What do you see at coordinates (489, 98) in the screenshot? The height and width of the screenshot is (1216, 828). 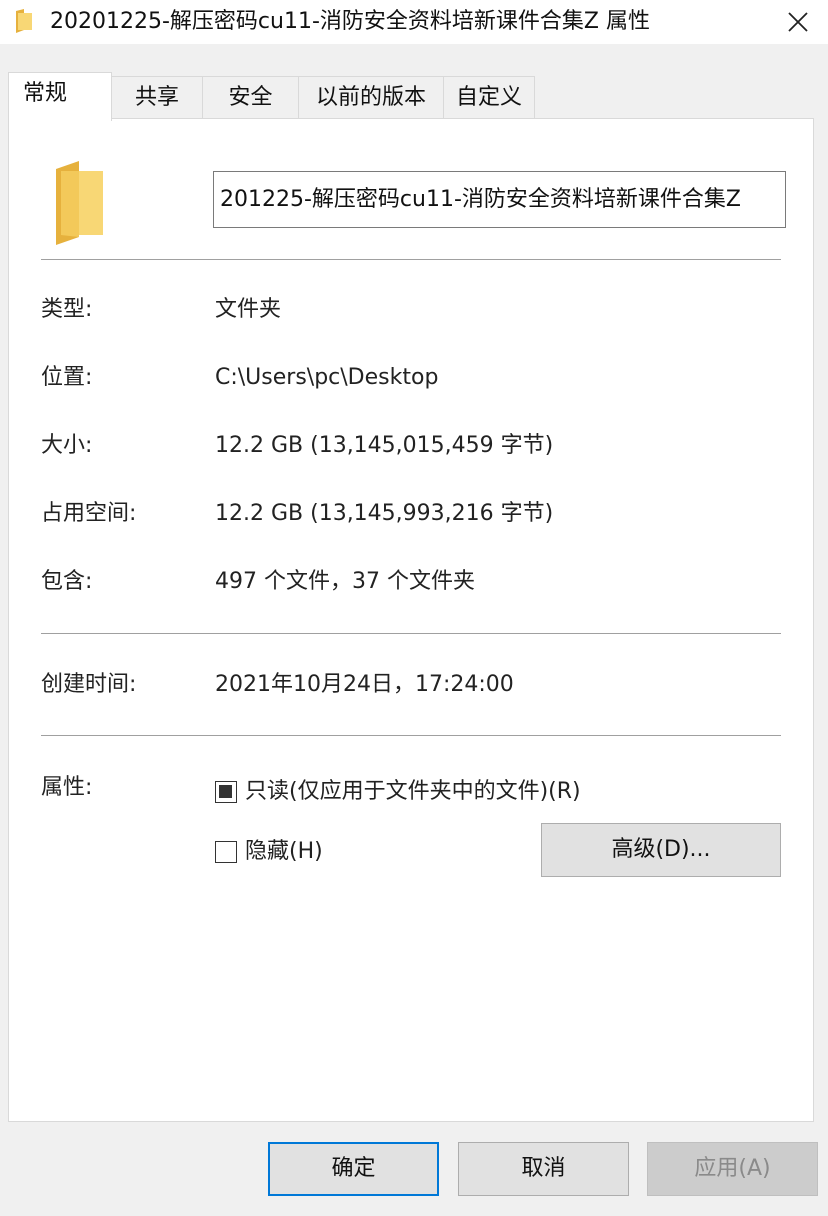 I see `tab-customize: 自定义` at bounding box center [489, 98].